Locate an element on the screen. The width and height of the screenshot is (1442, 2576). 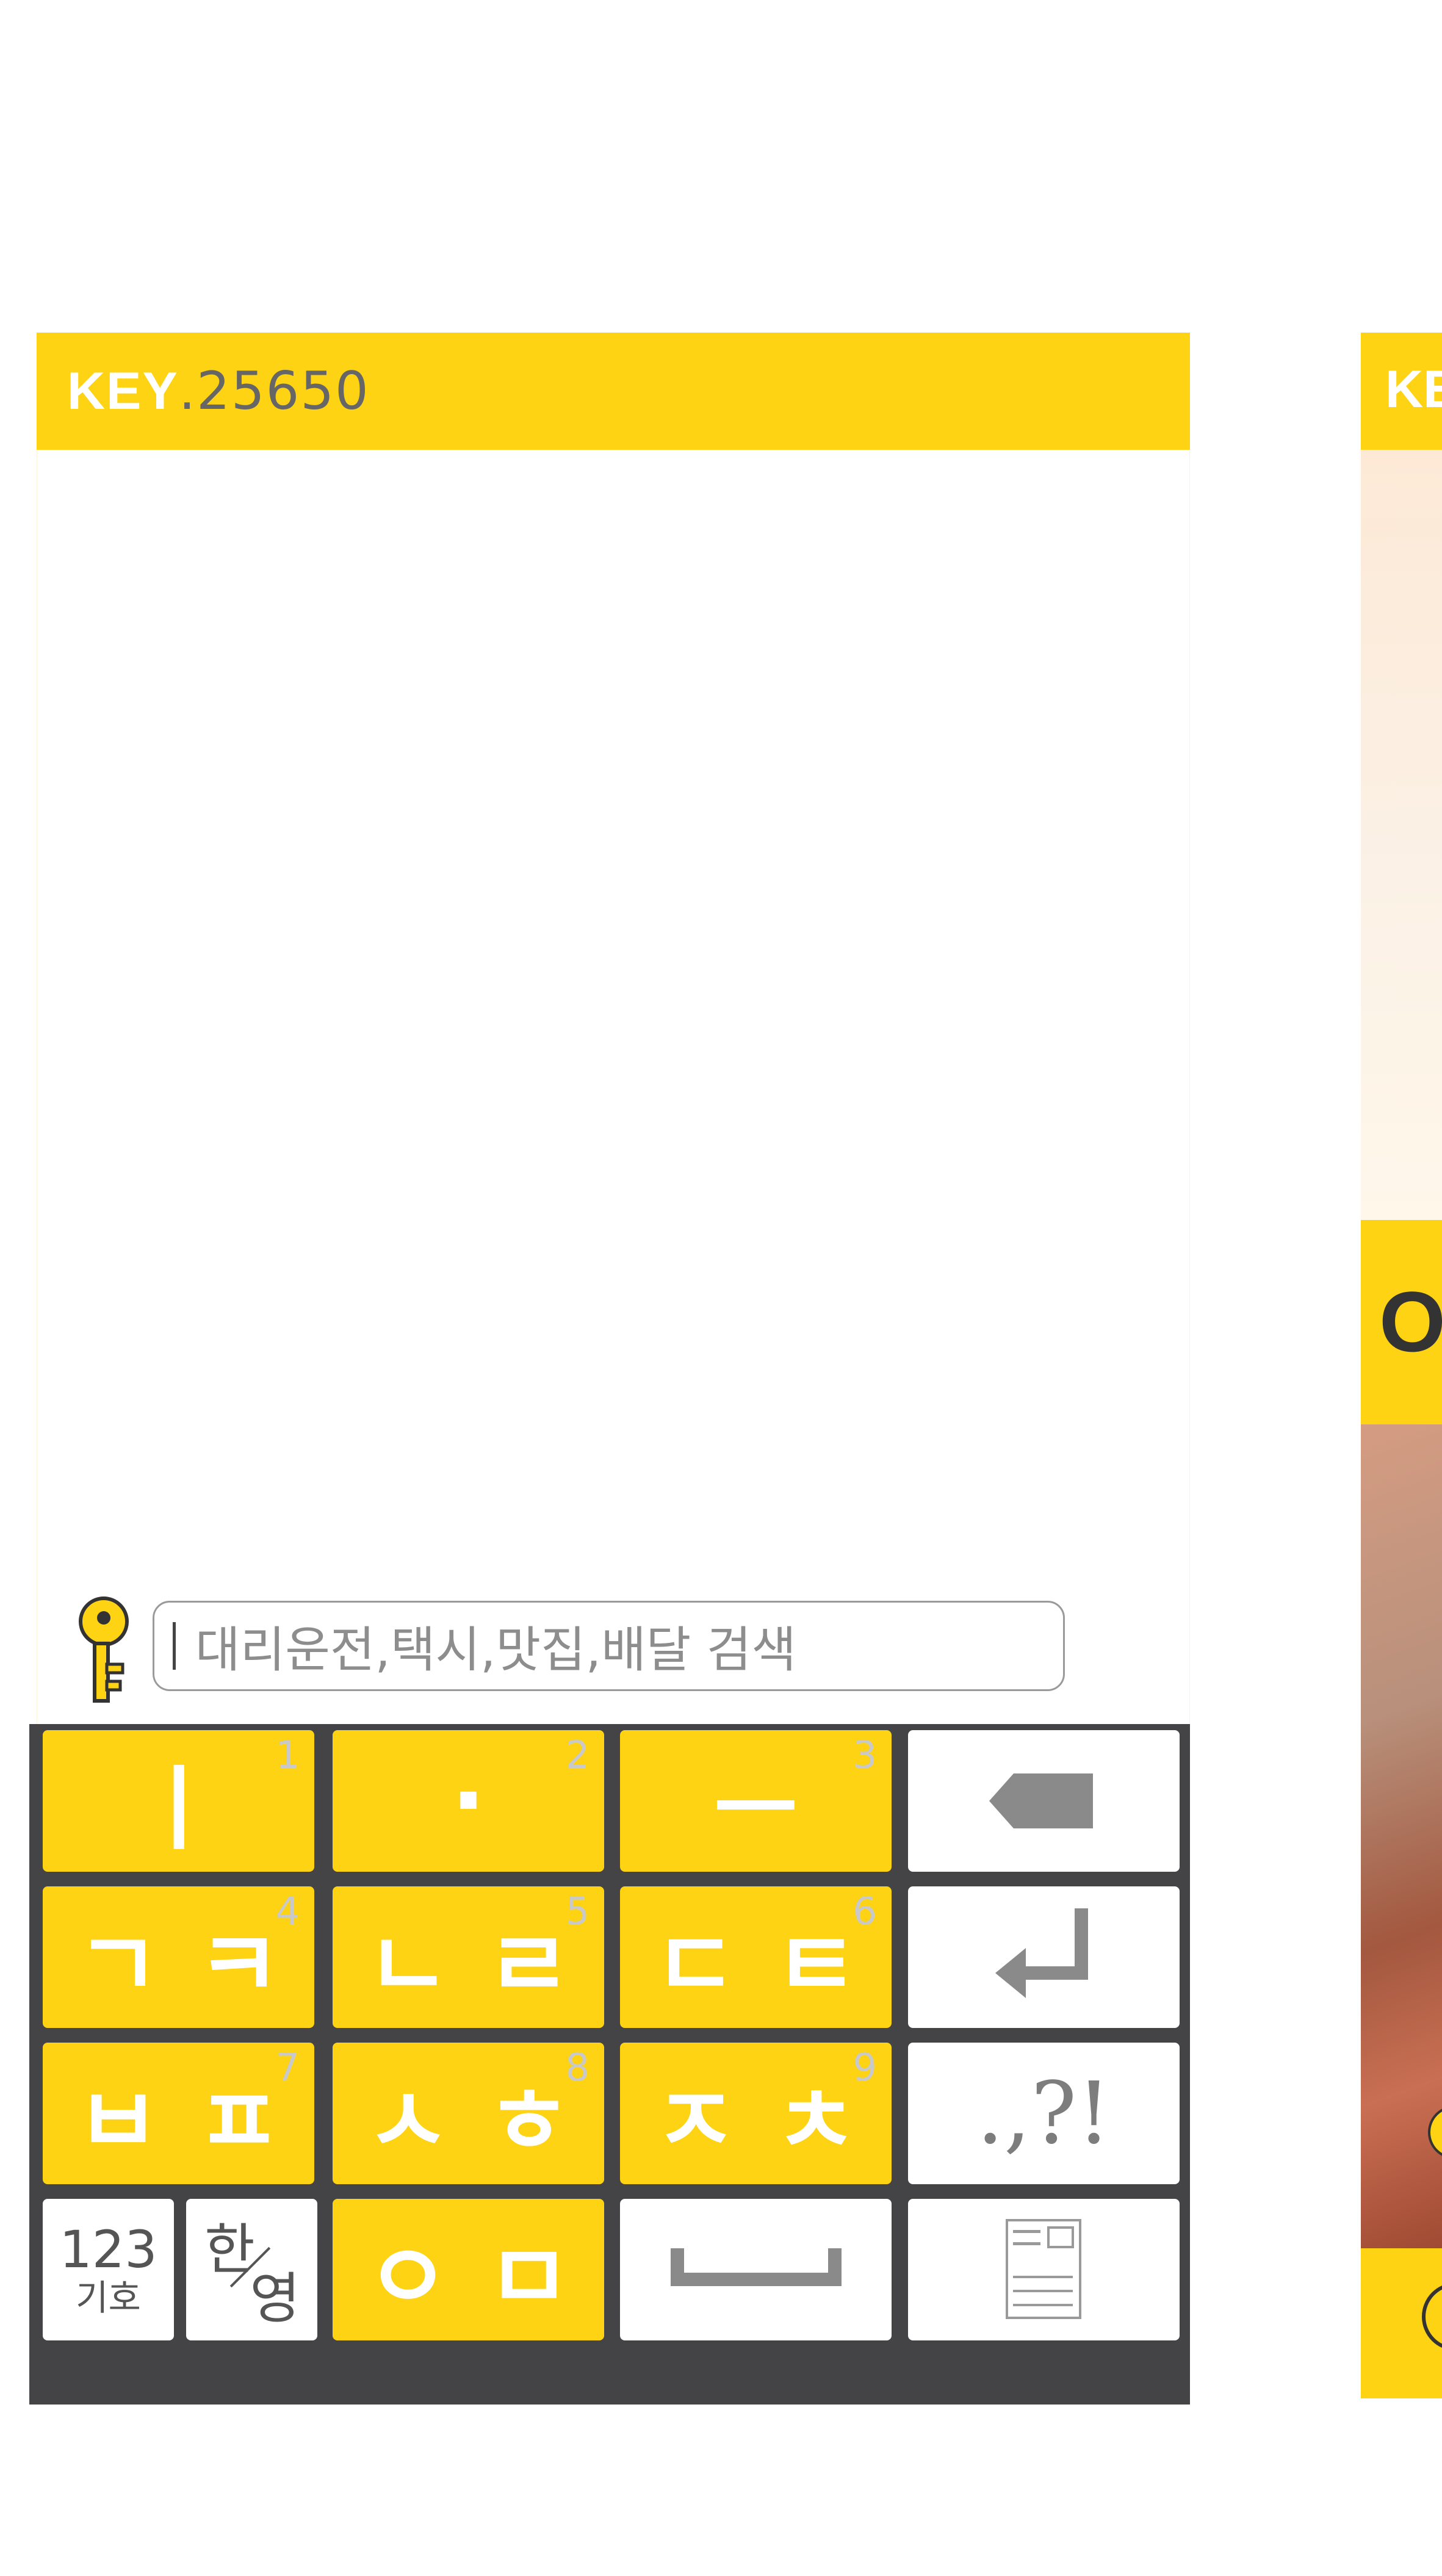
right-title-text: KEY is located at coordinates (1413, 389).